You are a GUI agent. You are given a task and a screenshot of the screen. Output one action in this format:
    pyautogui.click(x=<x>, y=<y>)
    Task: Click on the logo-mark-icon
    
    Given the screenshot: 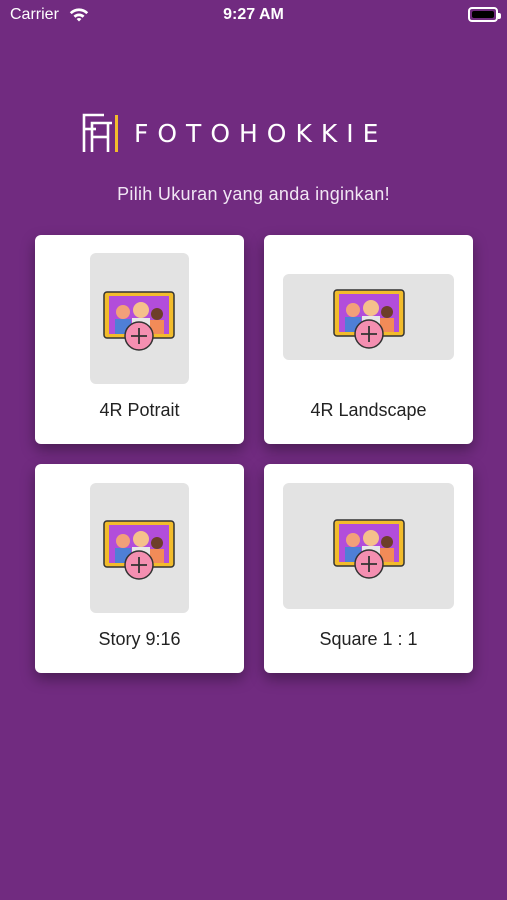 What is the action you would take?
    pyautogui.click(x=100, y=132)
    